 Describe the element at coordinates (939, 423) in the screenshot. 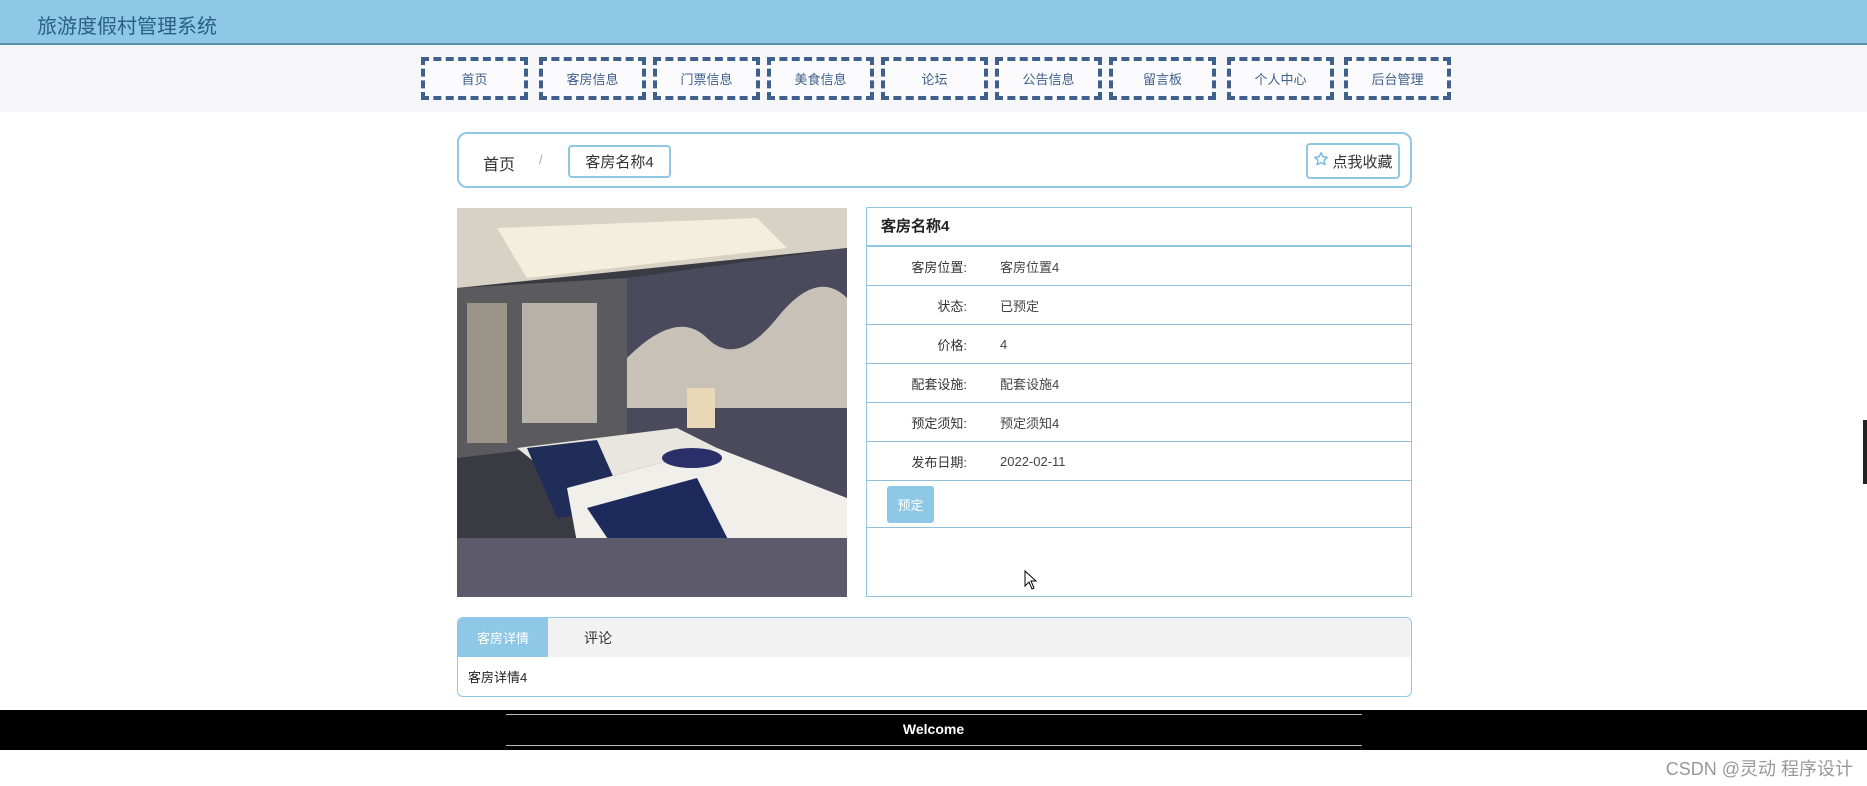

I see `info-label: 预定须知:` at that location.